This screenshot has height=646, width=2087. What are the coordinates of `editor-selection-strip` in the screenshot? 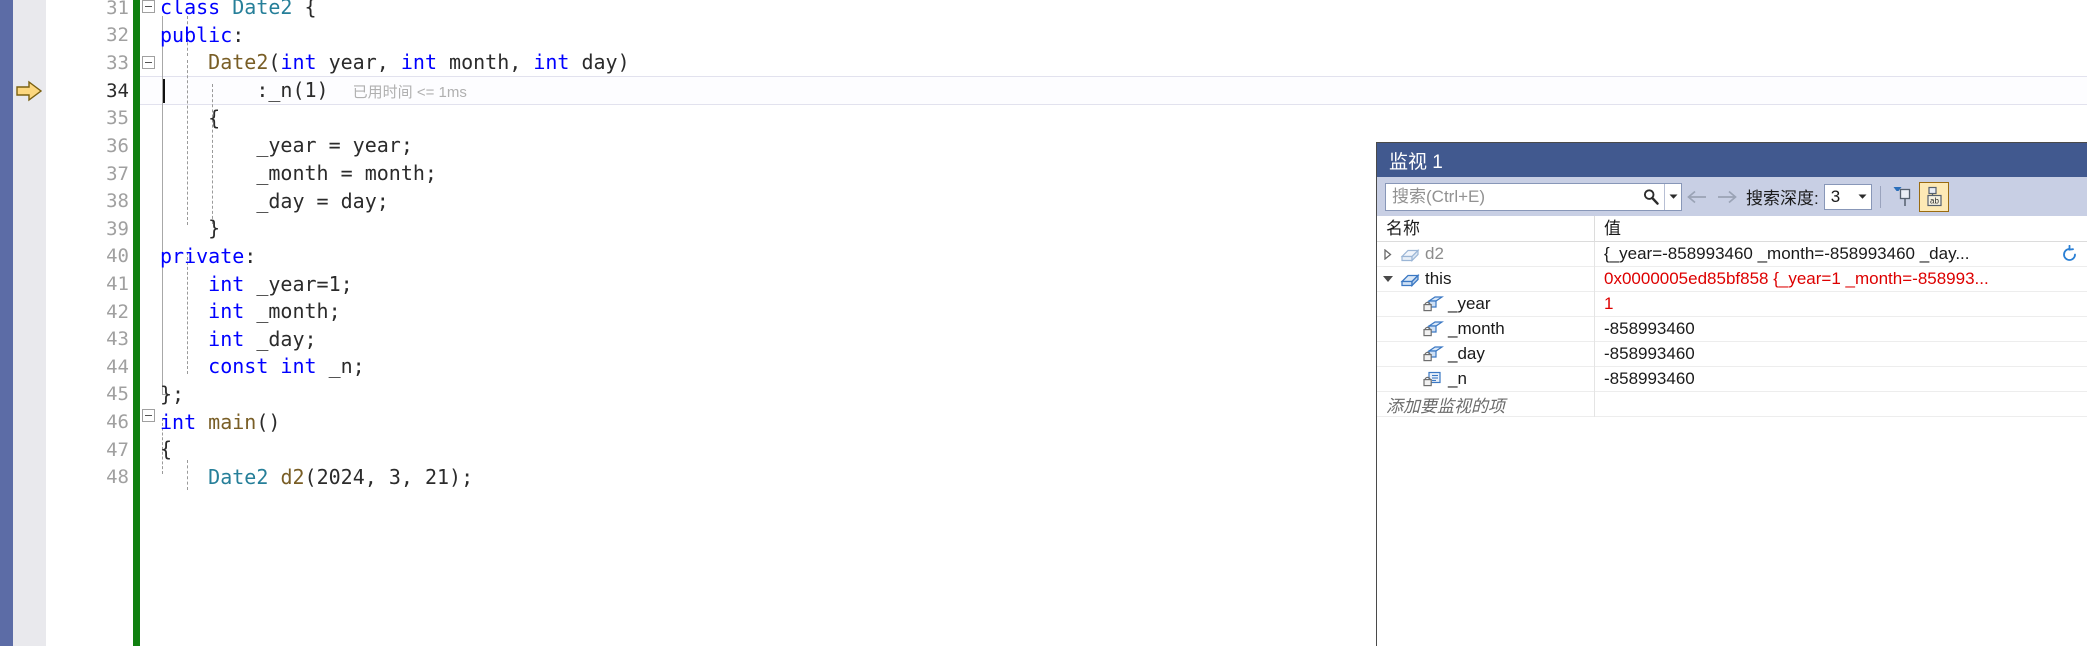 It's located at (6, 323).